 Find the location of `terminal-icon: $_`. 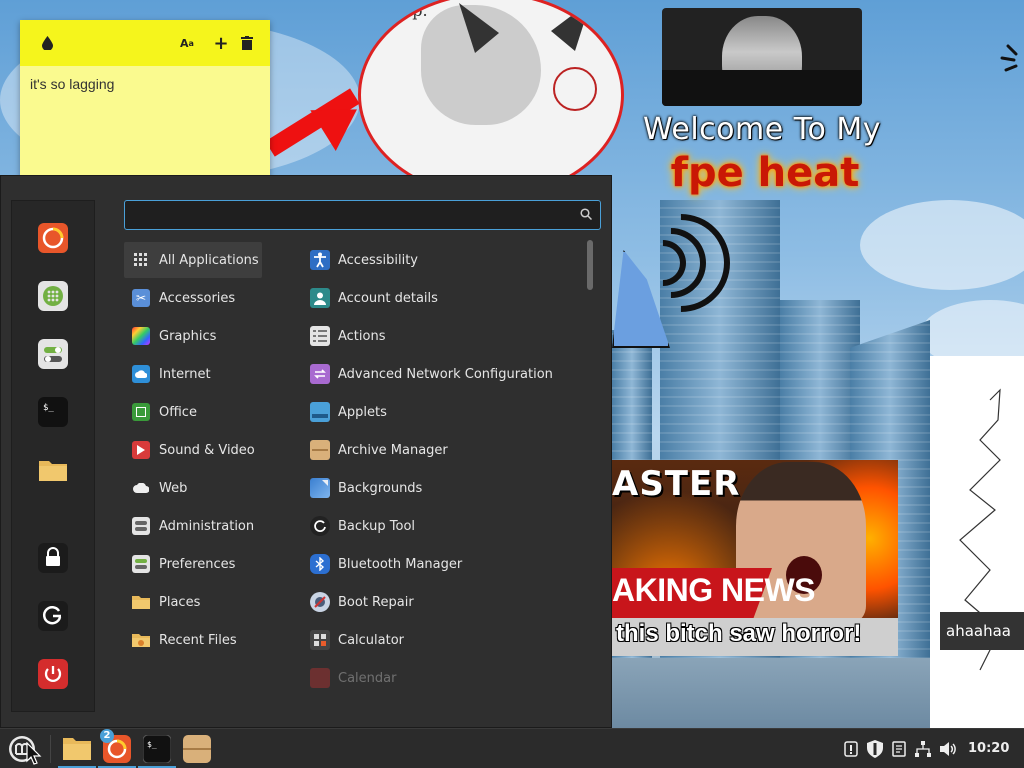

terminal-icon: $_ is located at coordinates (157, 748).